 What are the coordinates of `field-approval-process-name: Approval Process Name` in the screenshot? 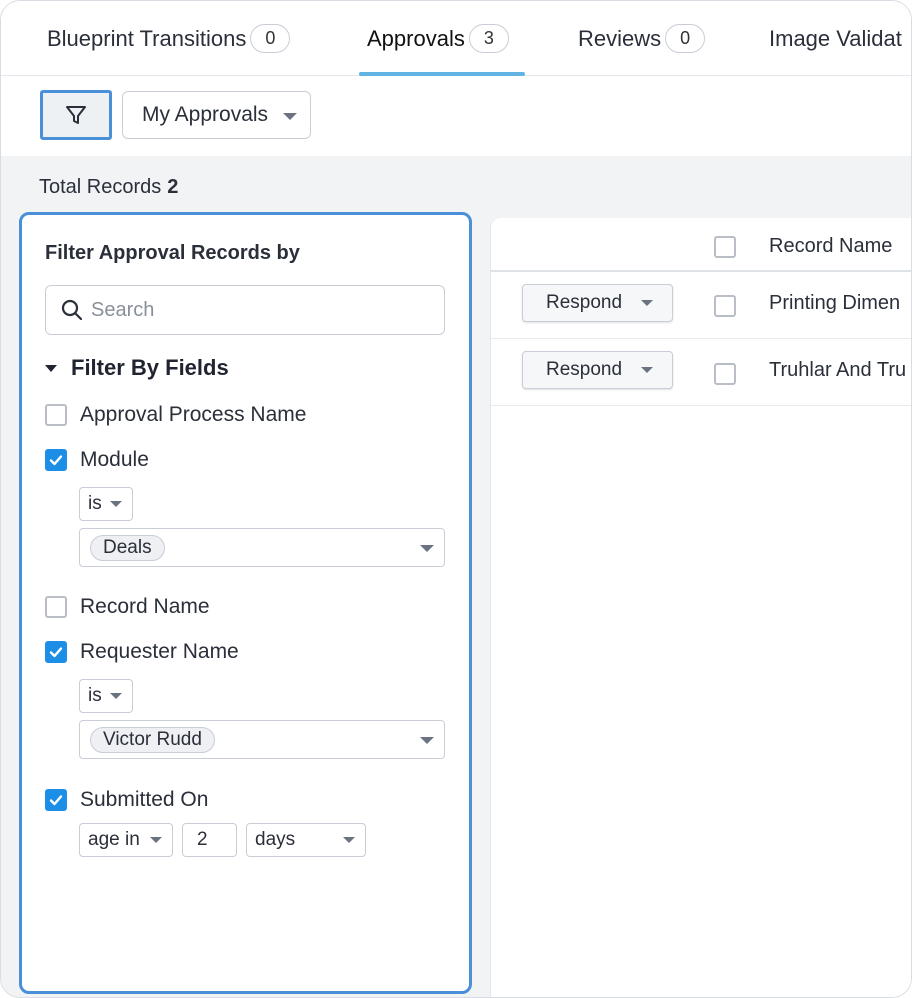 It's located at (175, 415).